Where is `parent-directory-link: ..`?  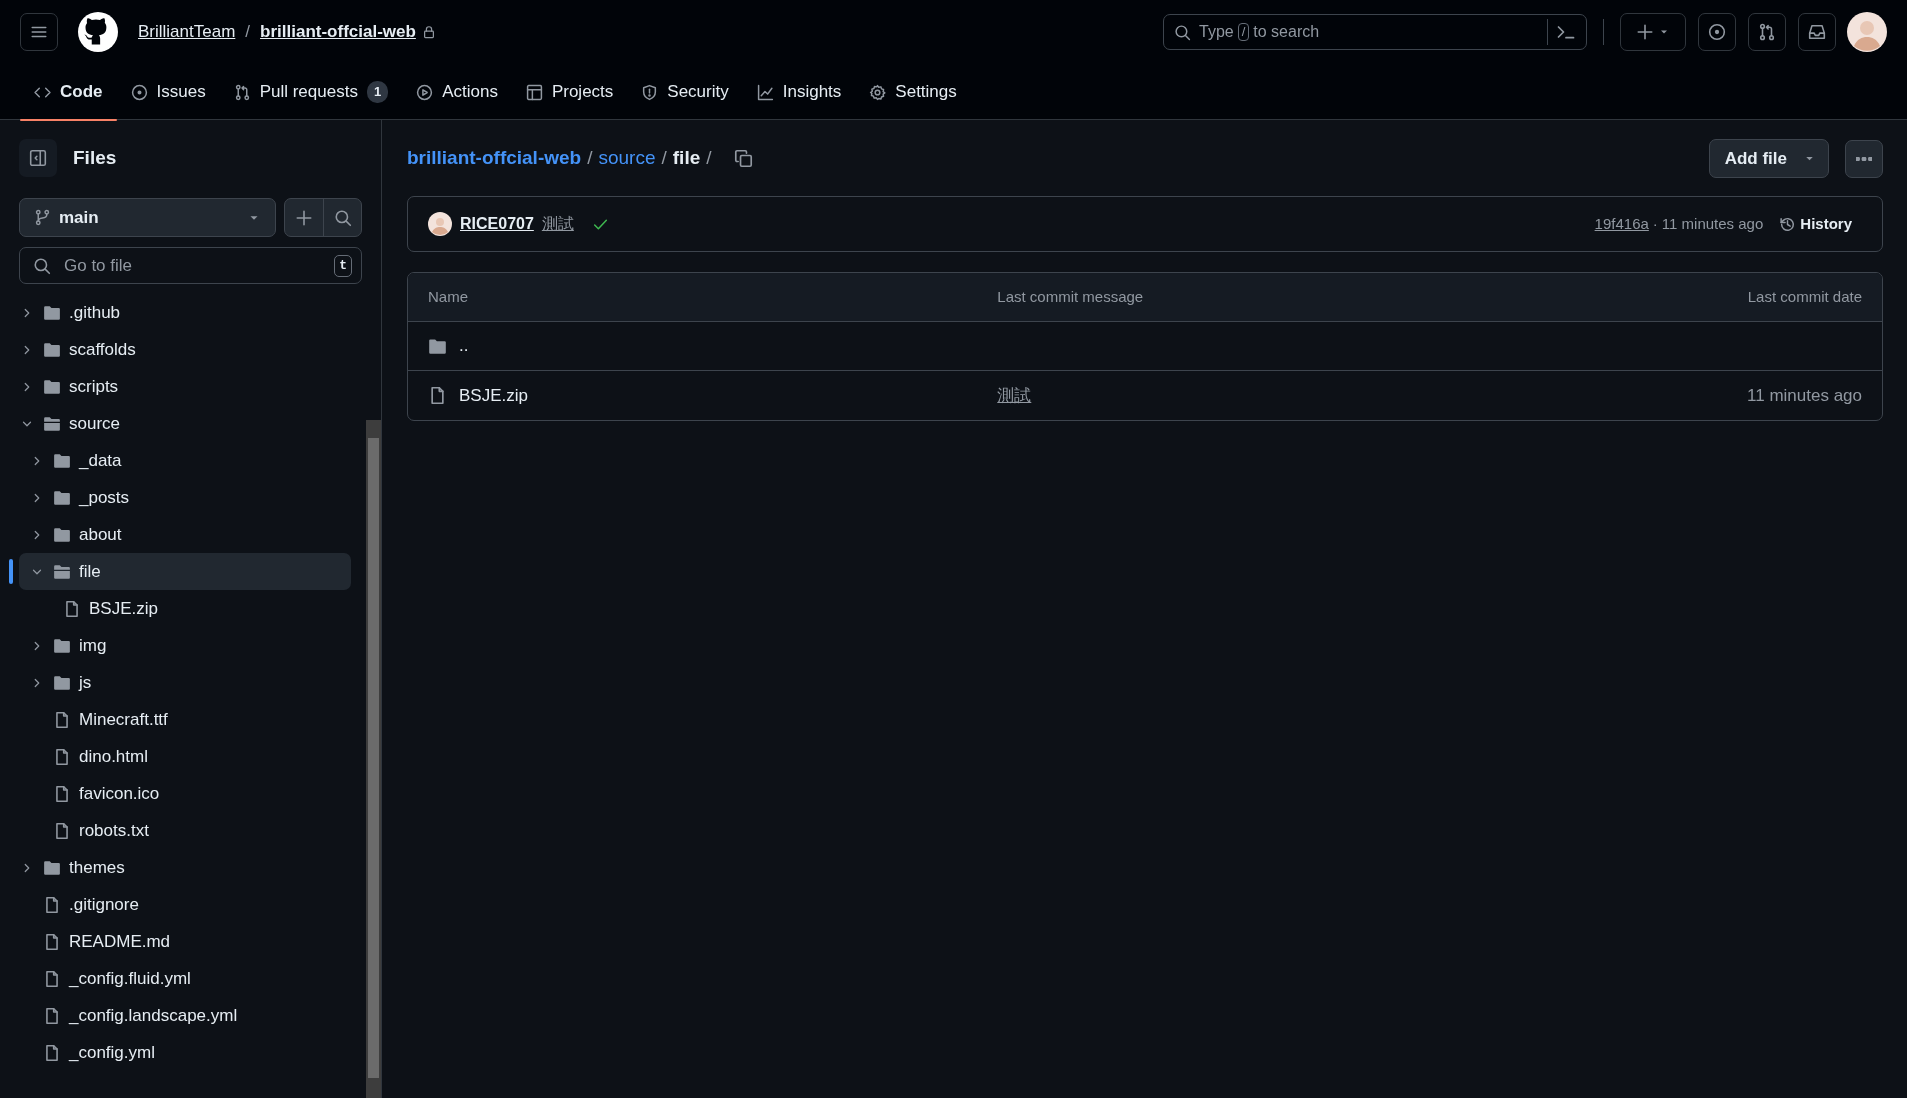
parent-directory-link: .. is located at coordinates (464, 346).